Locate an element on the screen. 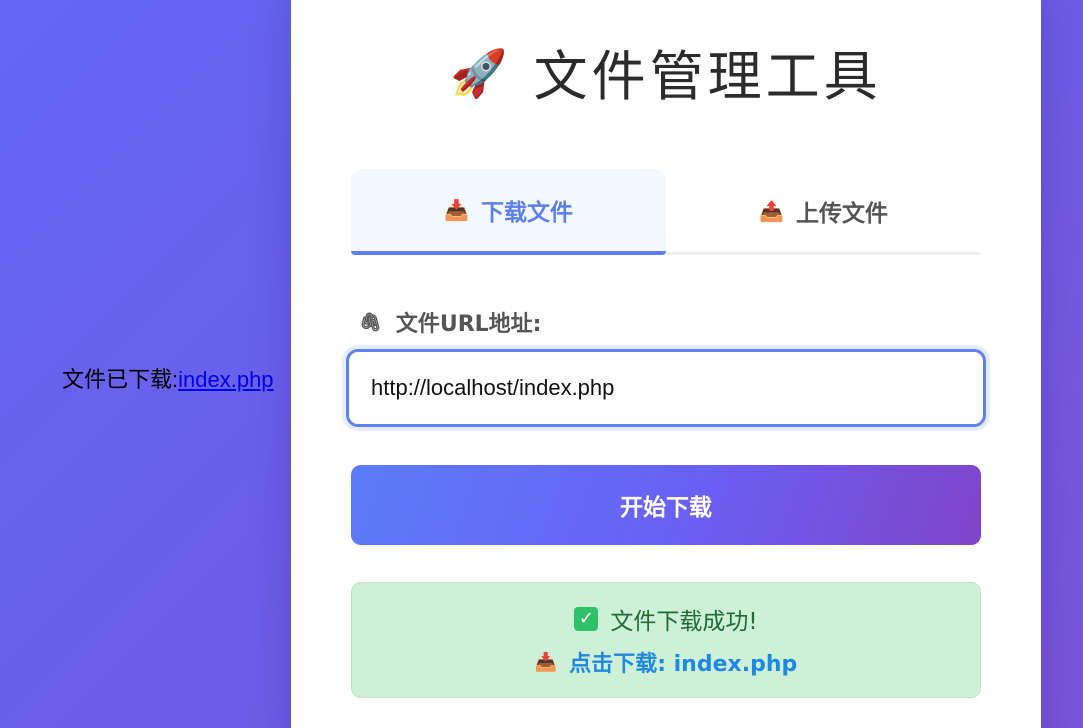 Image resolution: width=1083 pixels, height=728 pixels. page-title: 🚀 文件管理工具 is located at coordinates (666, 71).